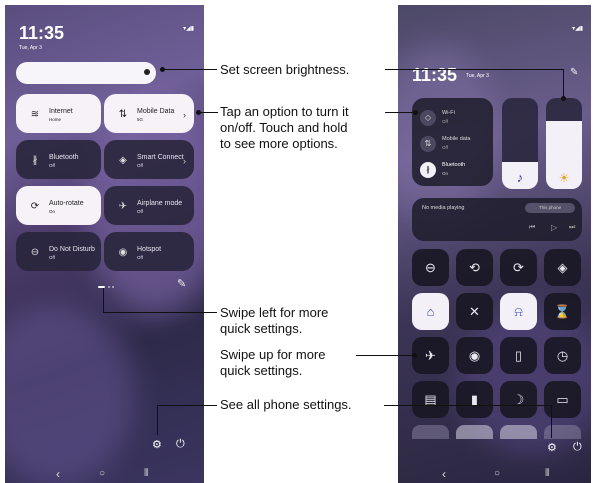 This screenshot has width=593, height=483. I want to click on wifi-icon: ≋, so click(35, 114).